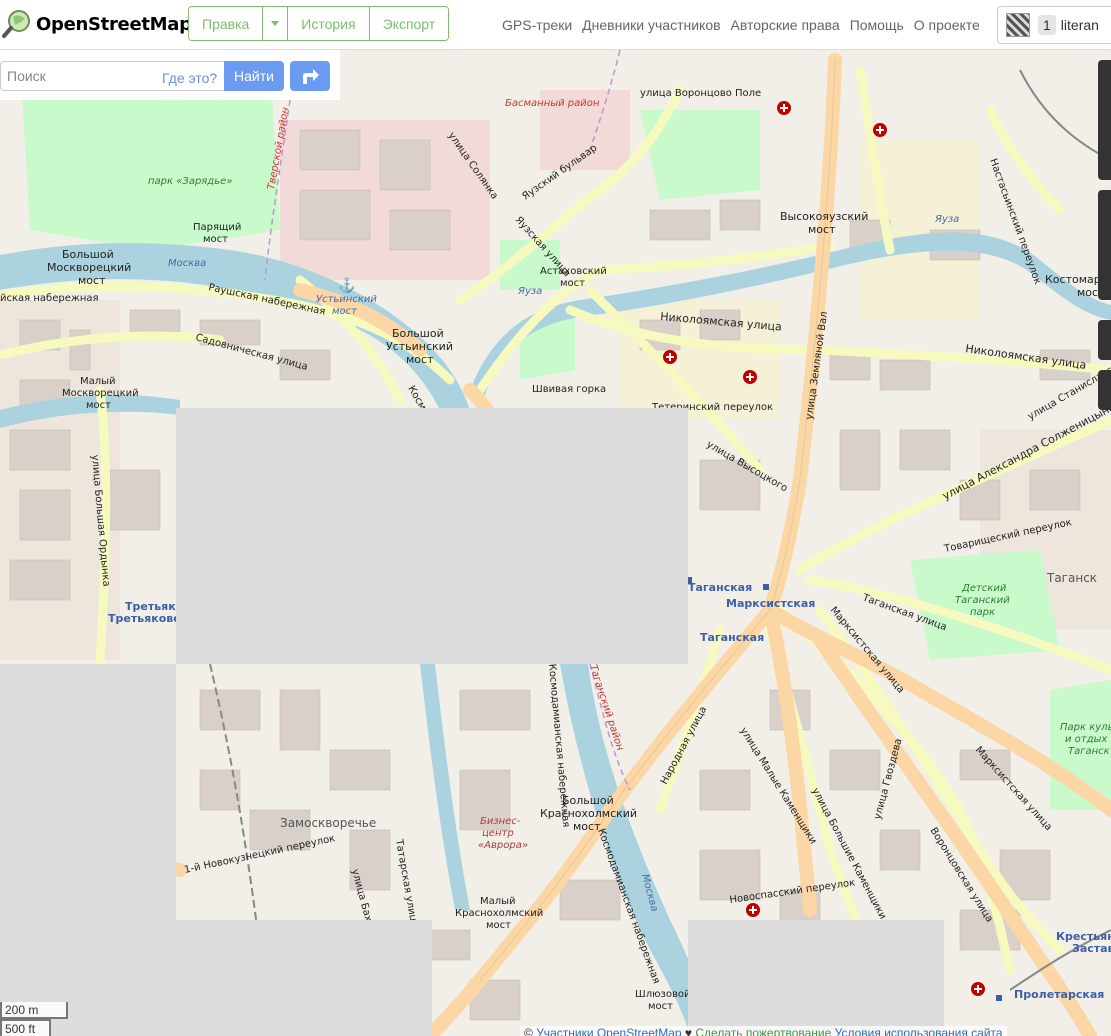 This screenshot has width=1111, height=1036. What do you see at coordinates (217, 227) in the screenshot?
I see `svg-text: Парящий` at bounding box center [217, 227].